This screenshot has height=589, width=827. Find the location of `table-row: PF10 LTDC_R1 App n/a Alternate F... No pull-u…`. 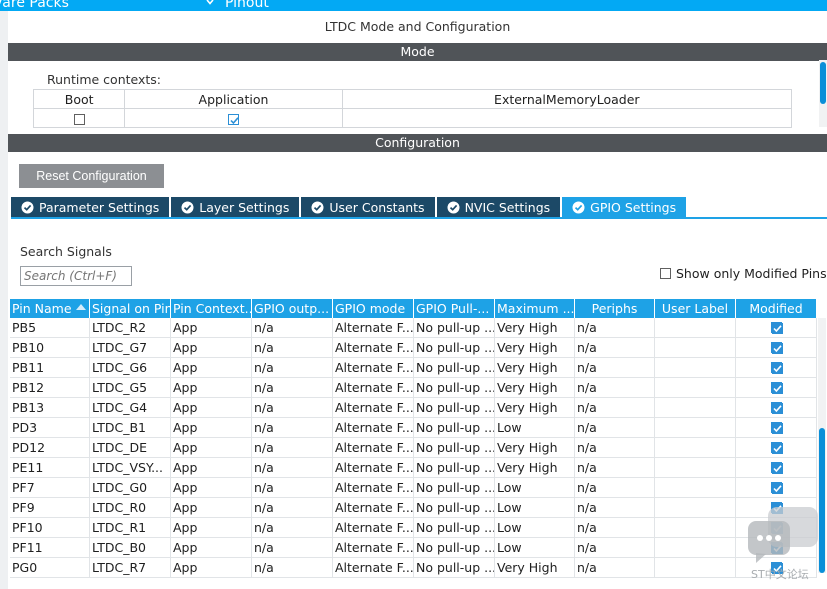

table-row: PF10 LTDC_R1 App n/a Alternate F... No pull-u… is located at coordinates (413, 528).